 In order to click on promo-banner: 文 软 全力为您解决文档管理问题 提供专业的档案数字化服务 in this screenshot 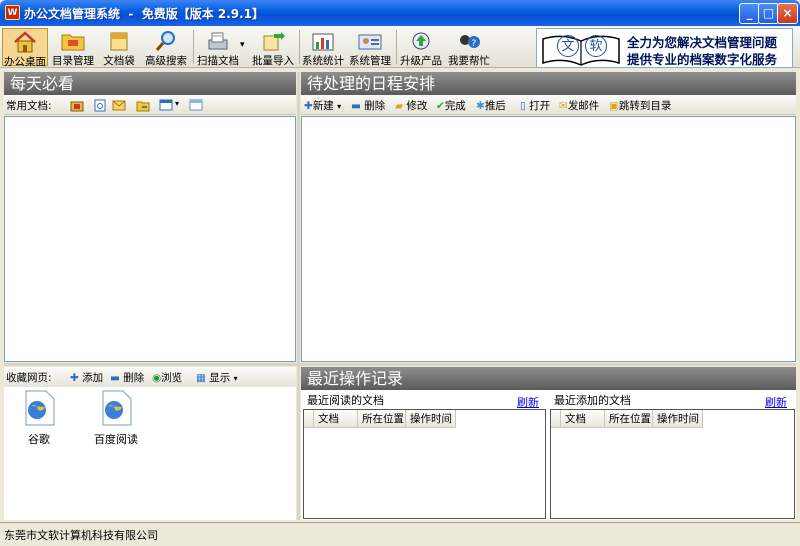, I will do `click(664, 48)`.